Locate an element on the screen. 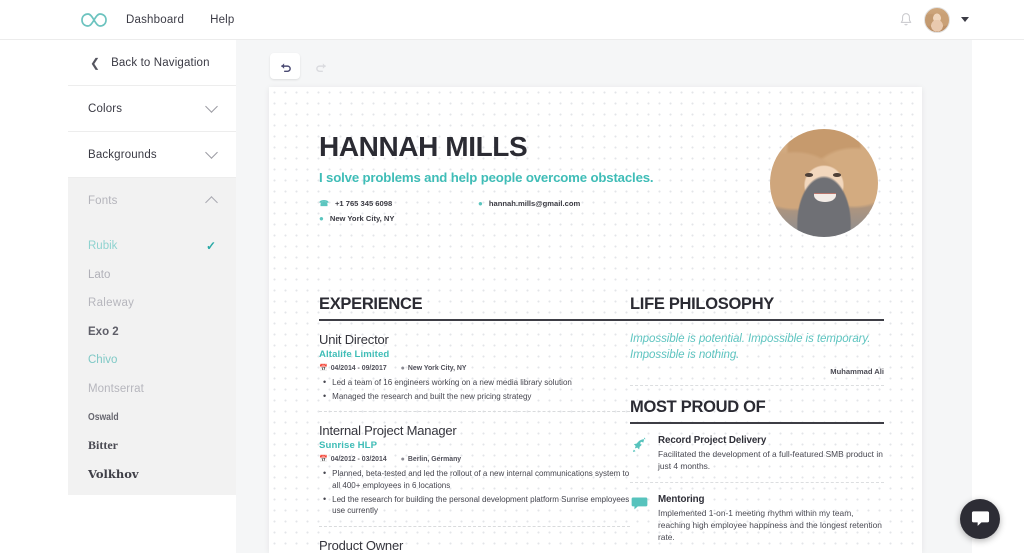  font-option-lato: Lato is located at coordinates (152, 275).